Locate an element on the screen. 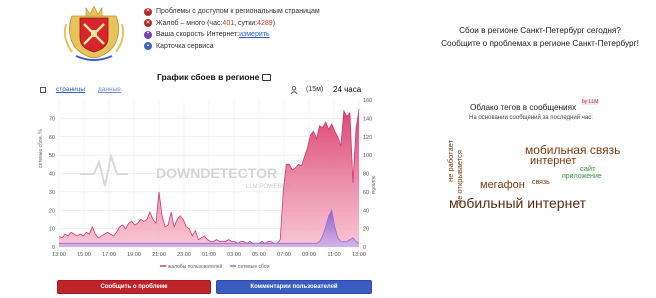  x-tick: 07:00 is located at coordinates (284, 255).